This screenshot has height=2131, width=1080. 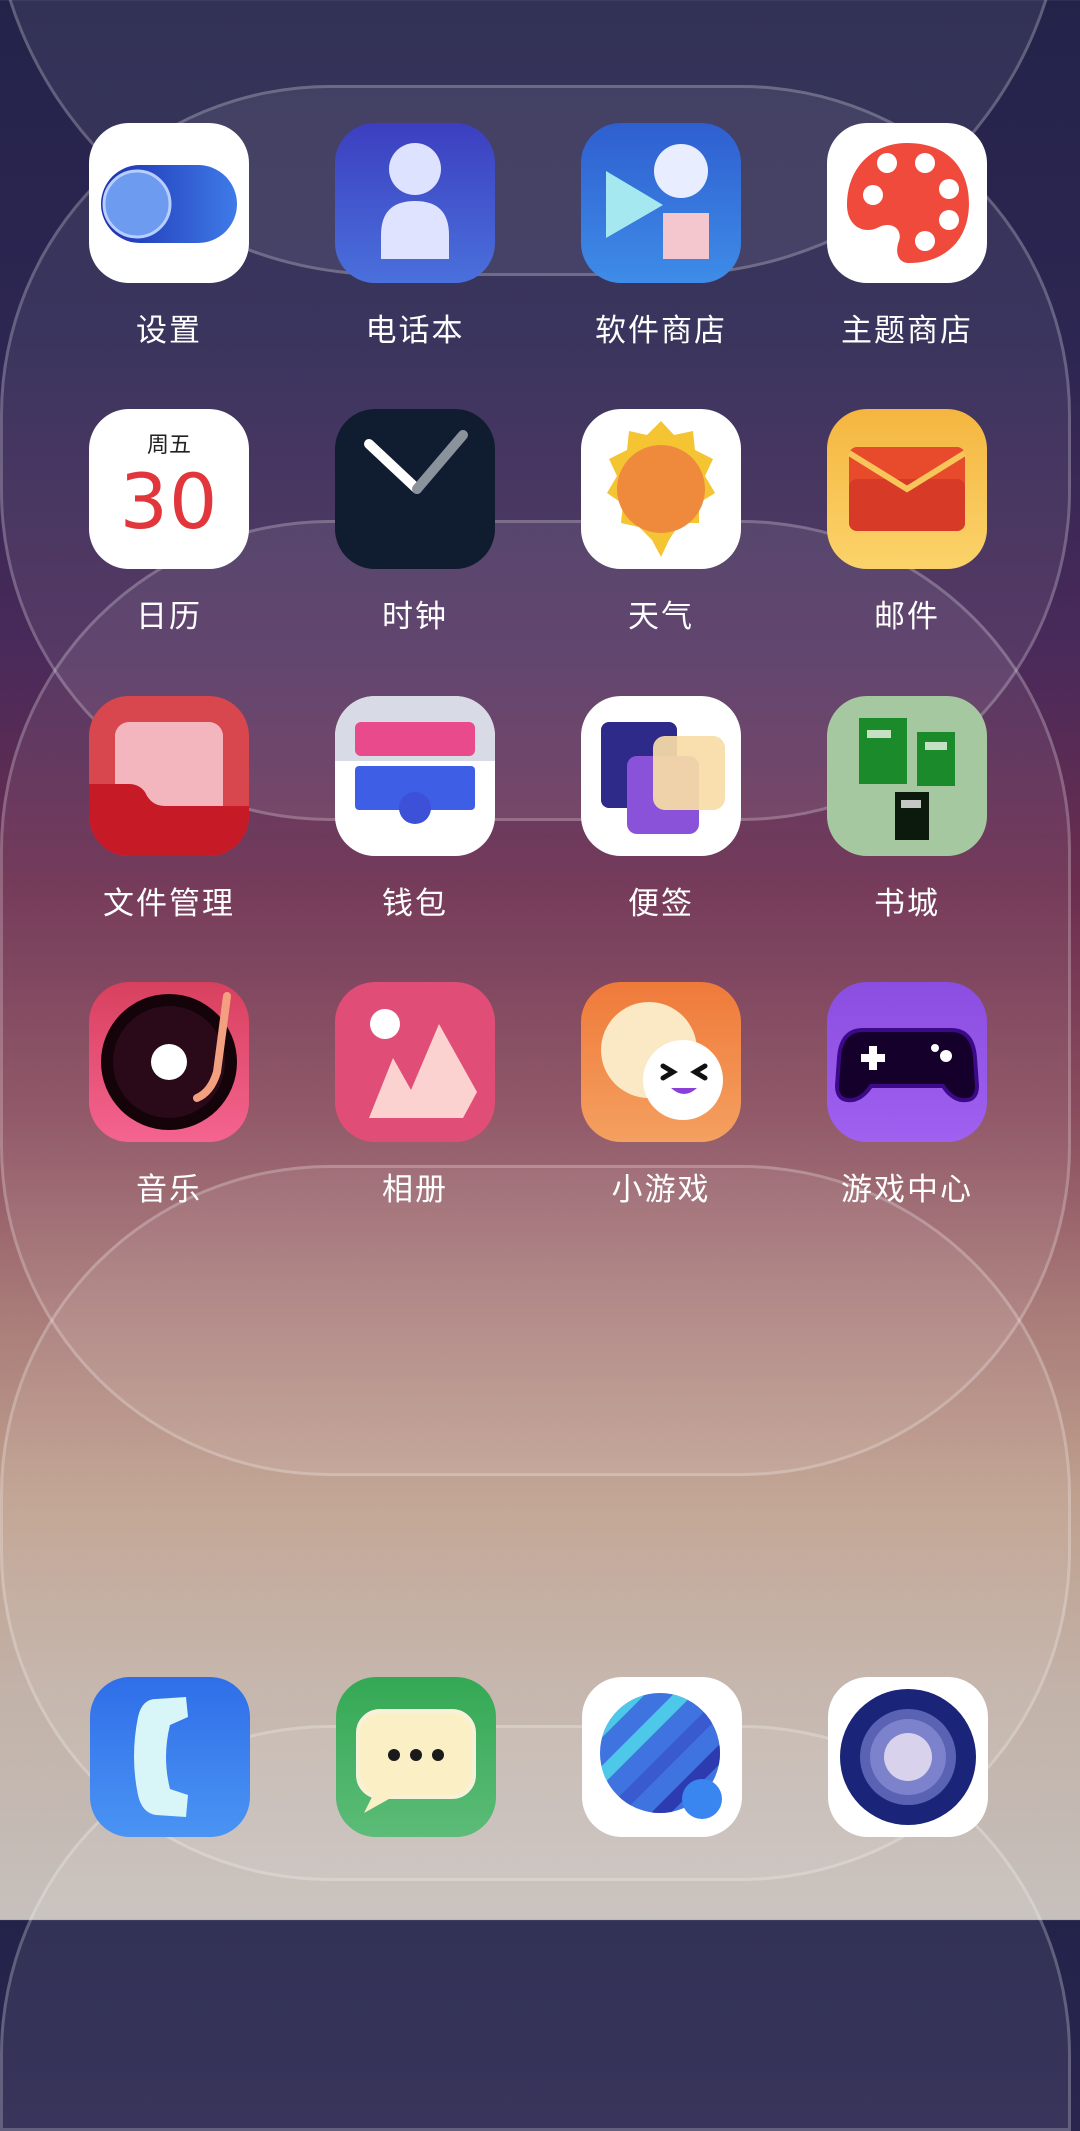 I want to click on dock-camera, so click(x=908, y=1757).